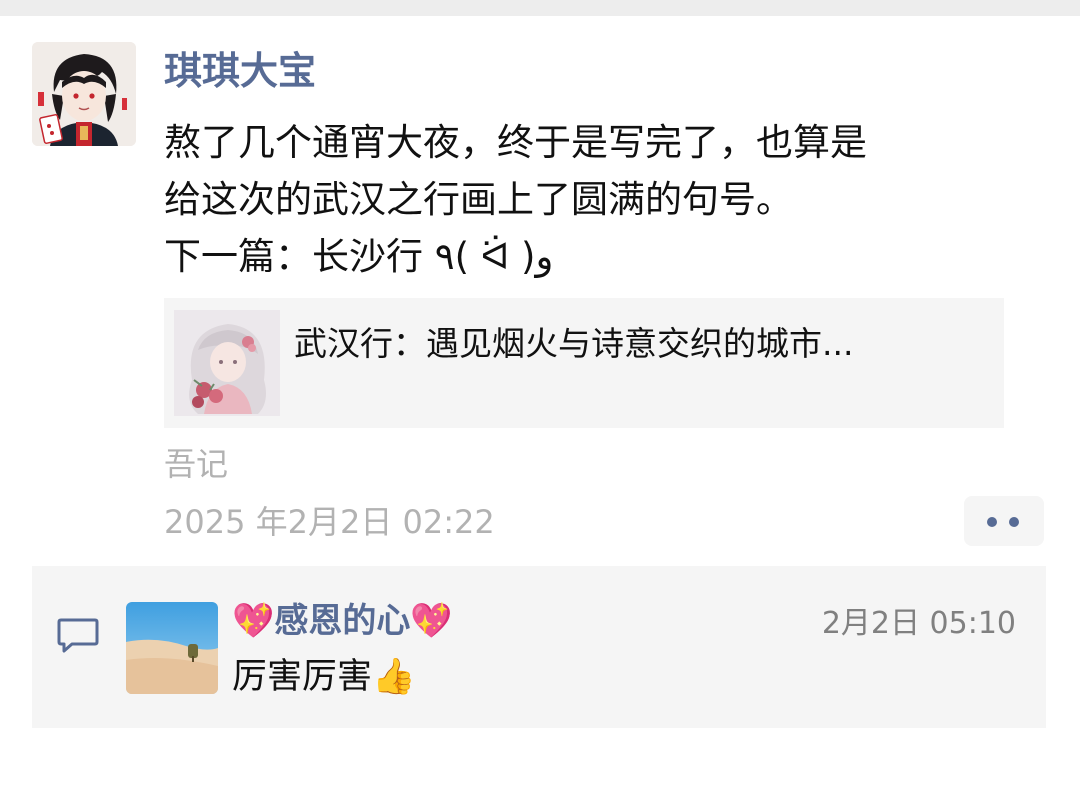 Image resolution: width=1080 pixels, height=800 pixels. I want to click on article-thumbnail, so click(227, 363).